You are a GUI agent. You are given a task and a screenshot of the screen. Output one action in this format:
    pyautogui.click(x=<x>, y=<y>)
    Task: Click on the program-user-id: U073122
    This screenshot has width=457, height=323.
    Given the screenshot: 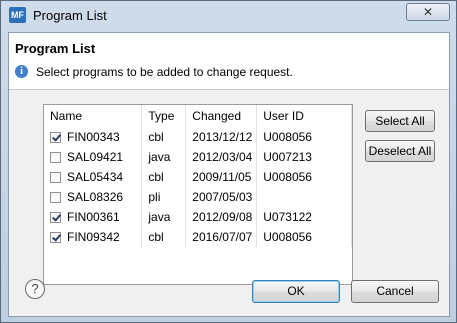 What is the action you would take?
    pyautogui.click(x=304, y=217)
    